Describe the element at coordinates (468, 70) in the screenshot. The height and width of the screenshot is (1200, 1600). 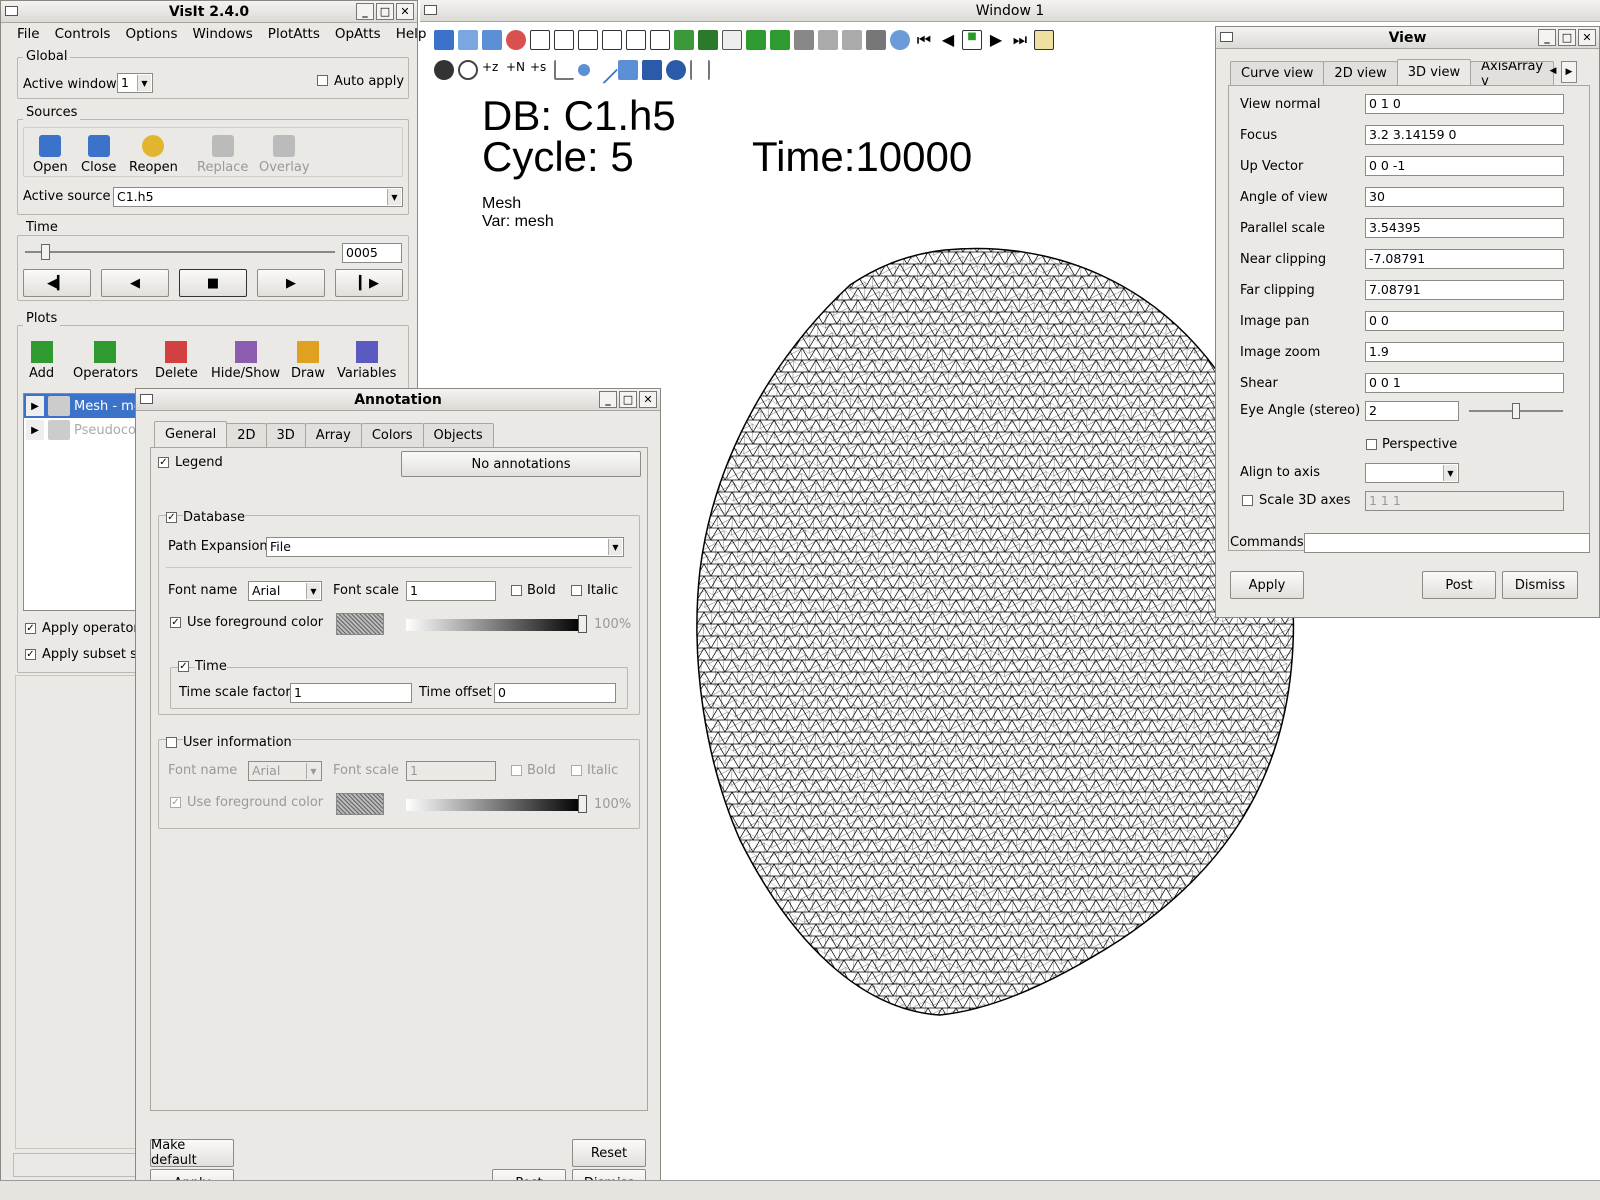
I see `zoom-icon` at that location.